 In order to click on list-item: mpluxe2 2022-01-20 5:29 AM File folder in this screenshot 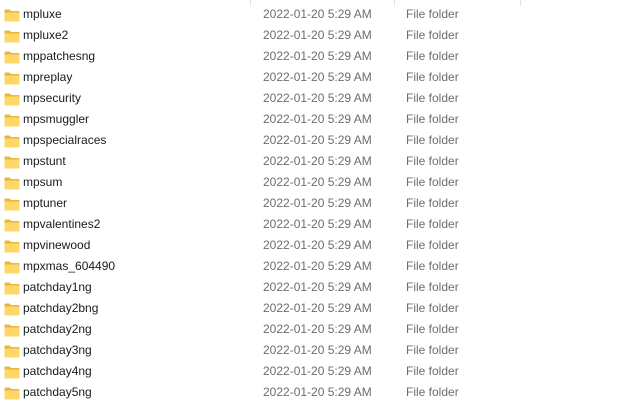, I will do `click(317, 35)`.